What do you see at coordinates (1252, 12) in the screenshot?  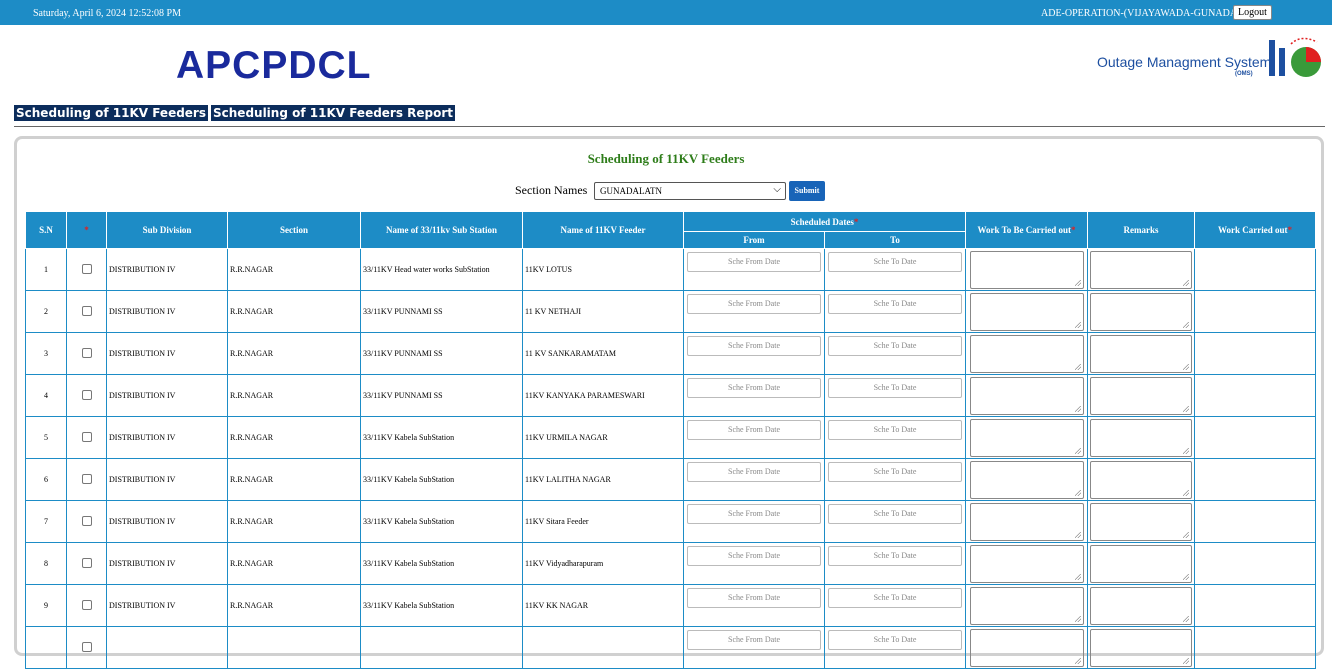 I see `logout-button: Logout` at bounding box center [1252, 12].